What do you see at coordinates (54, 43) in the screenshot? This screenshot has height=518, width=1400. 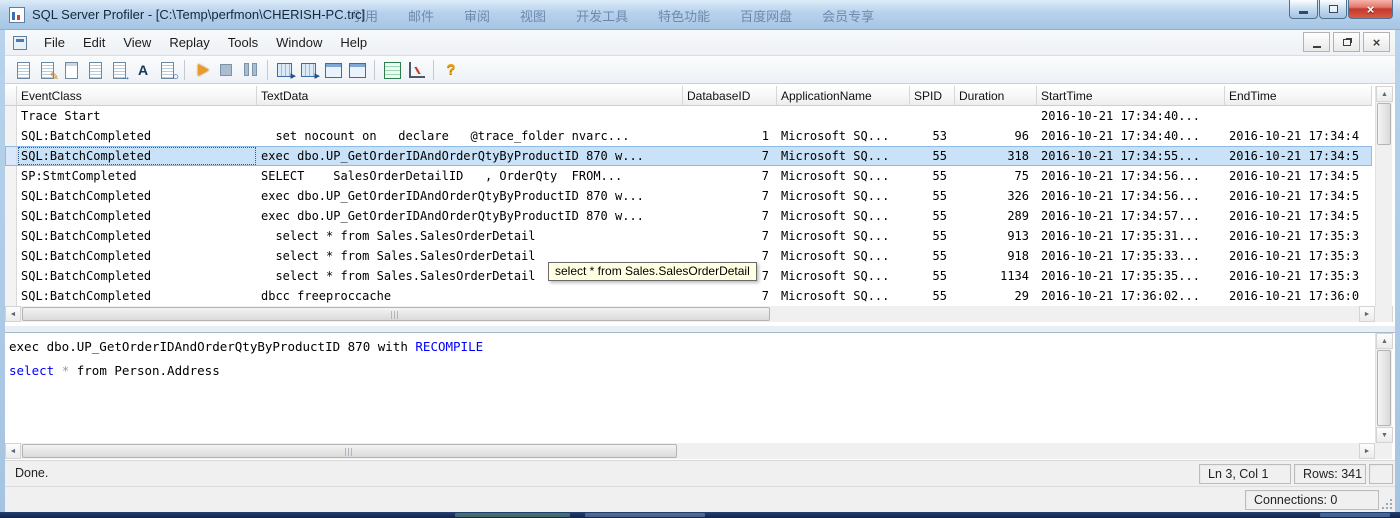 I see `menu-item-file: File` at bounding box center [54, 43].